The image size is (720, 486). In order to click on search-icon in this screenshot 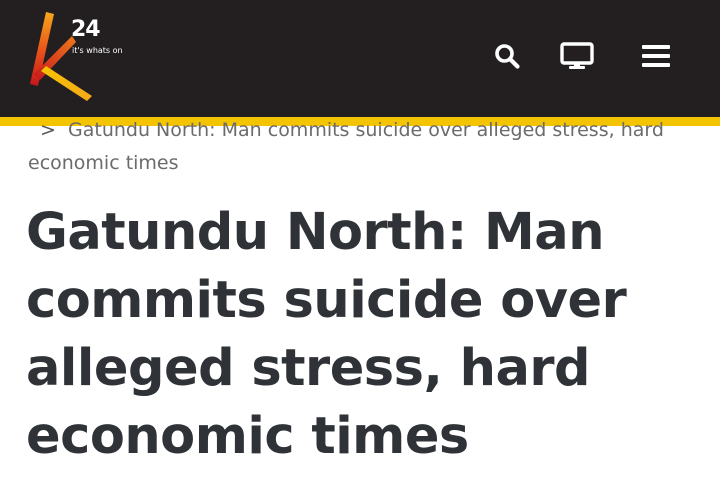, I will do `click(507, 56)`.